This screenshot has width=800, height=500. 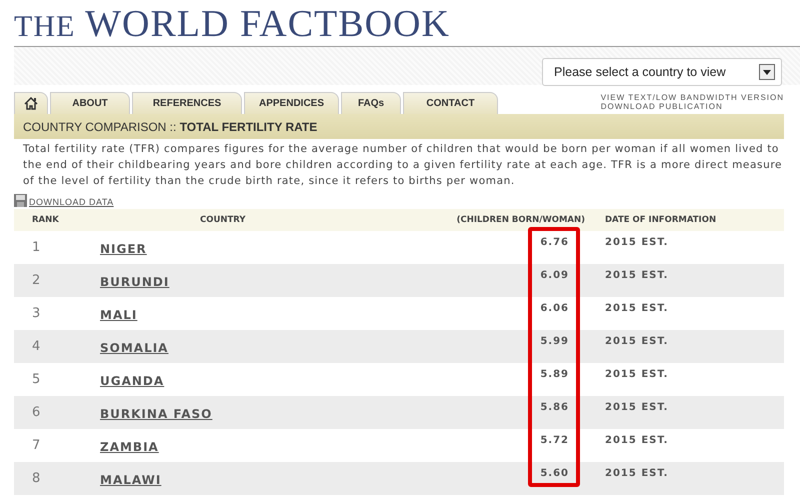 What do you see at coordinates (662, 72) in the screenshot?
I see `country-dropdown: Please select a country to view` at bounding box center [662, 72].